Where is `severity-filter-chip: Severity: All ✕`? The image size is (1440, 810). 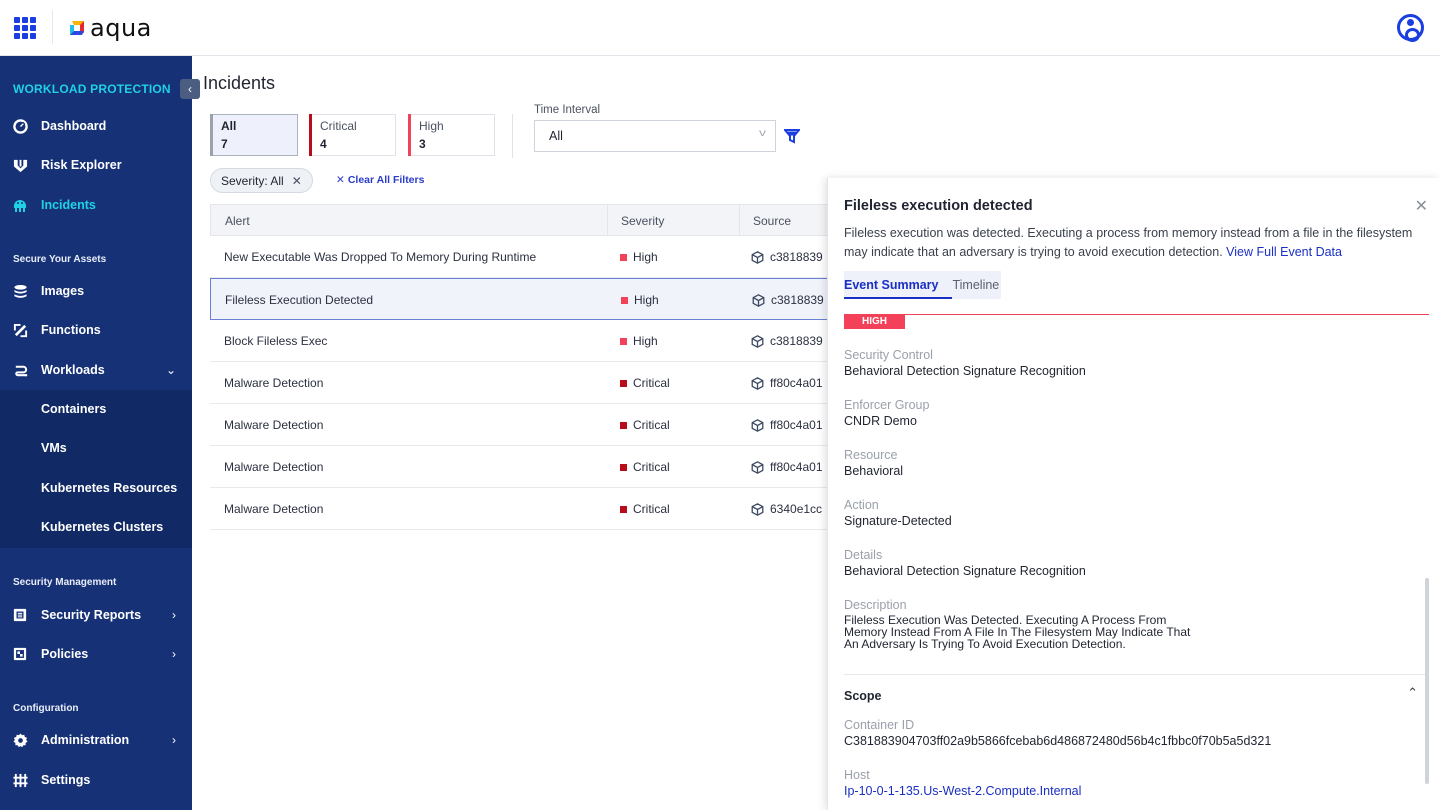
severity-filter-chip: Severity: All ✕ is located at coordinates (261, 180).